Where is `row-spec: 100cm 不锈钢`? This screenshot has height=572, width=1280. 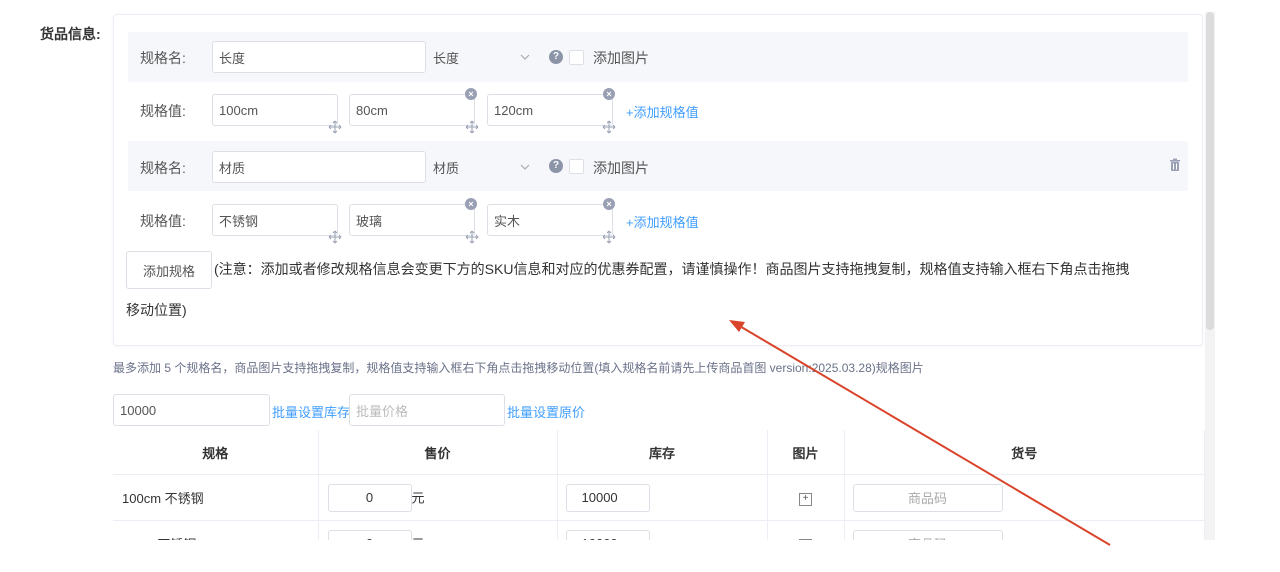 row-spec: 100cm 不锈钢 is located at coordinates (216, 497).